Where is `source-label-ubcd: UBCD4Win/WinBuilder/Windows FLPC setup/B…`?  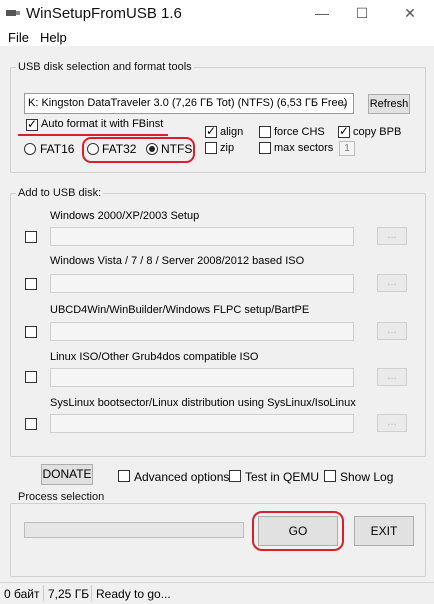
source-label-ubcd: UBCD4Win/WinBuilder/Windows FLPC setup/B… is located at coordinates (180, 310).